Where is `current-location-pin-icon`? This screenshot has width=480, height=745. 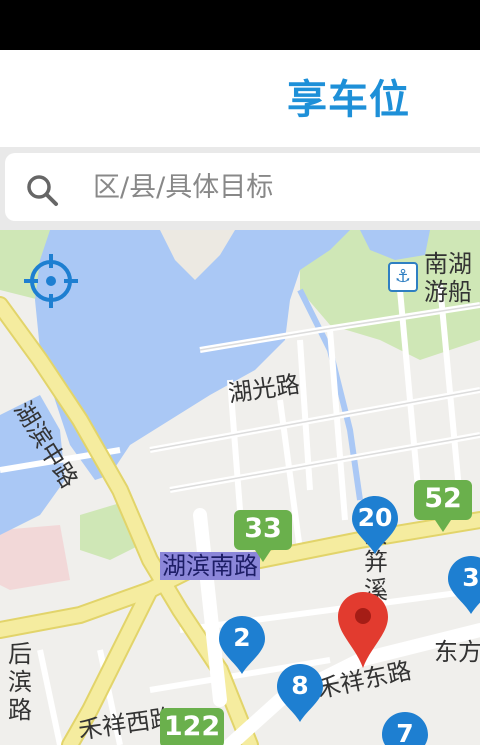
current-location-pin-icon is located at coordinates (363, 630).